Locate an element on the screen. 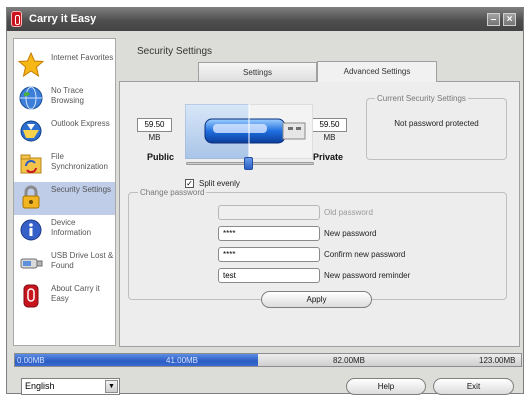  page-title: Security Settings is located at coordinates (175, 51).